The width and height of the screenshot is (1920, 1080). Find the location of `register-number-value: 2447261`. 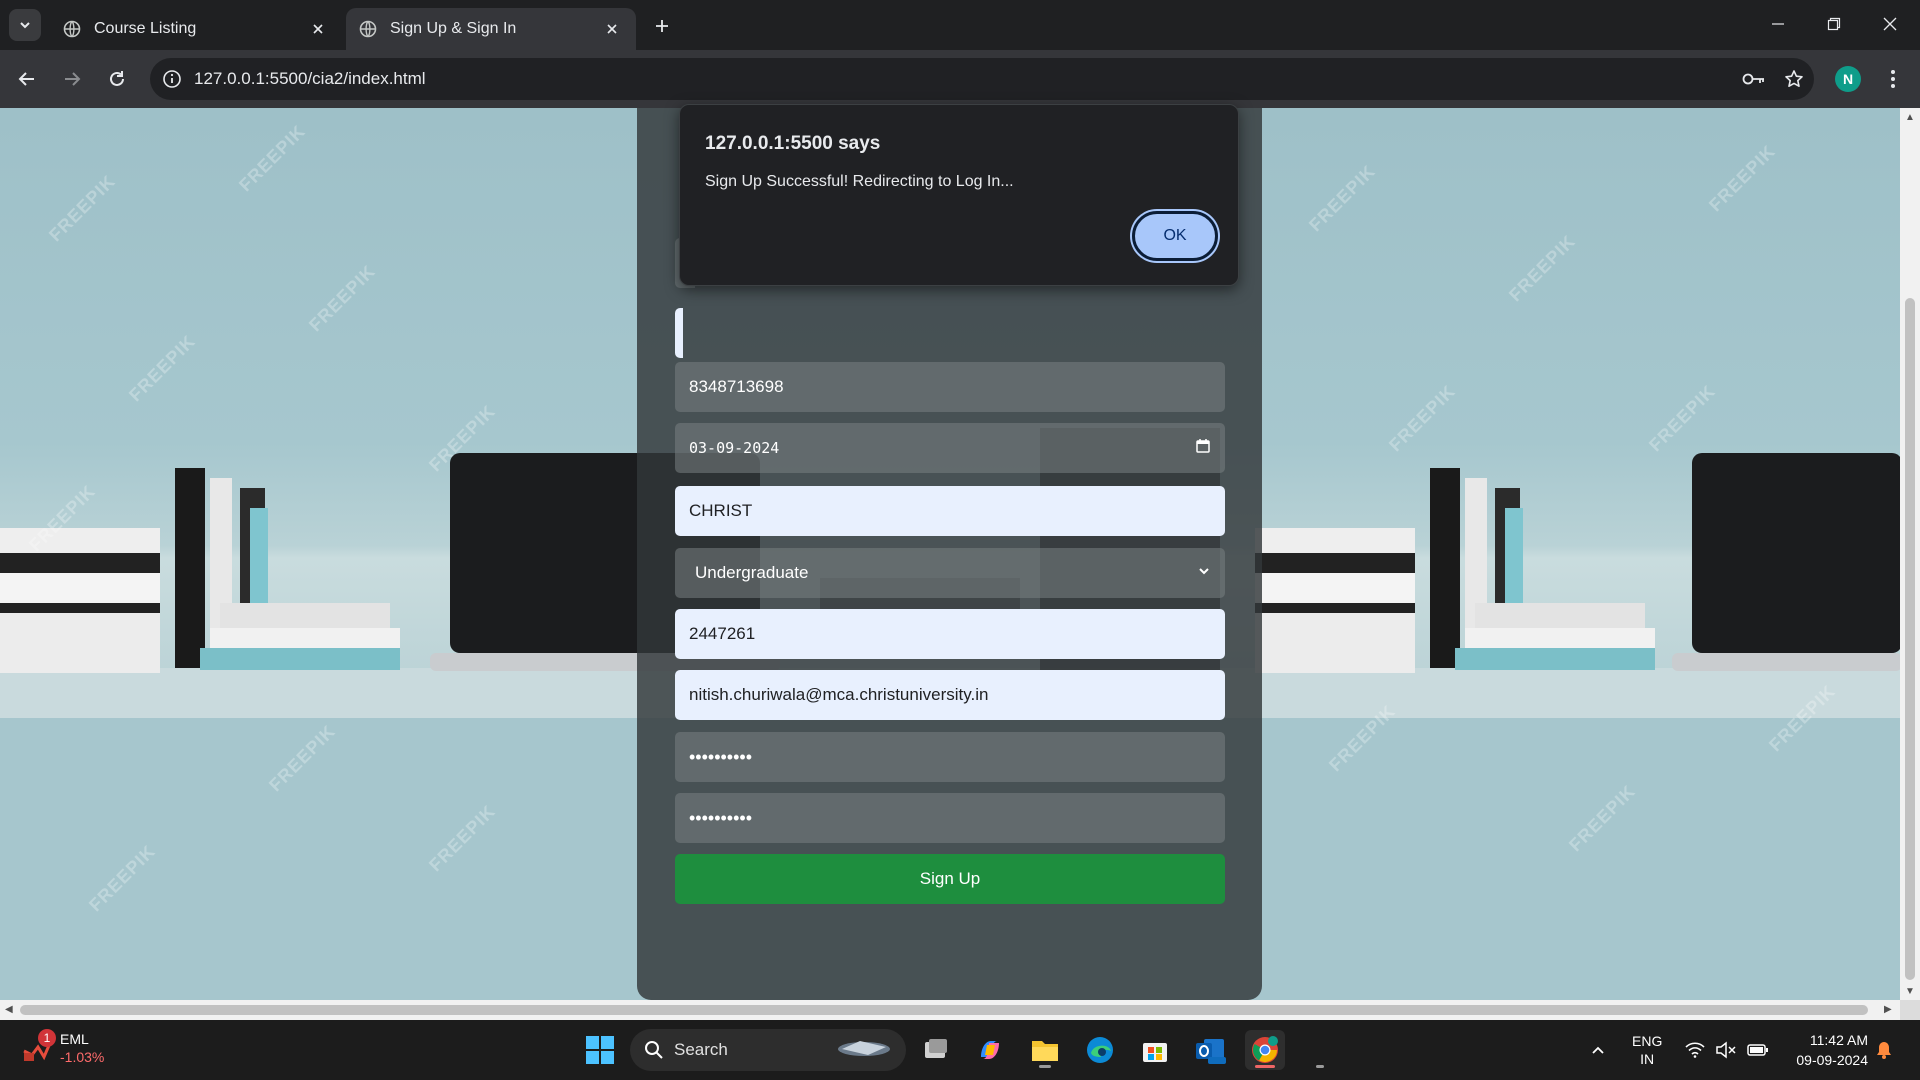

register-number-value: 2447261 is located at coordinates (722, 633).